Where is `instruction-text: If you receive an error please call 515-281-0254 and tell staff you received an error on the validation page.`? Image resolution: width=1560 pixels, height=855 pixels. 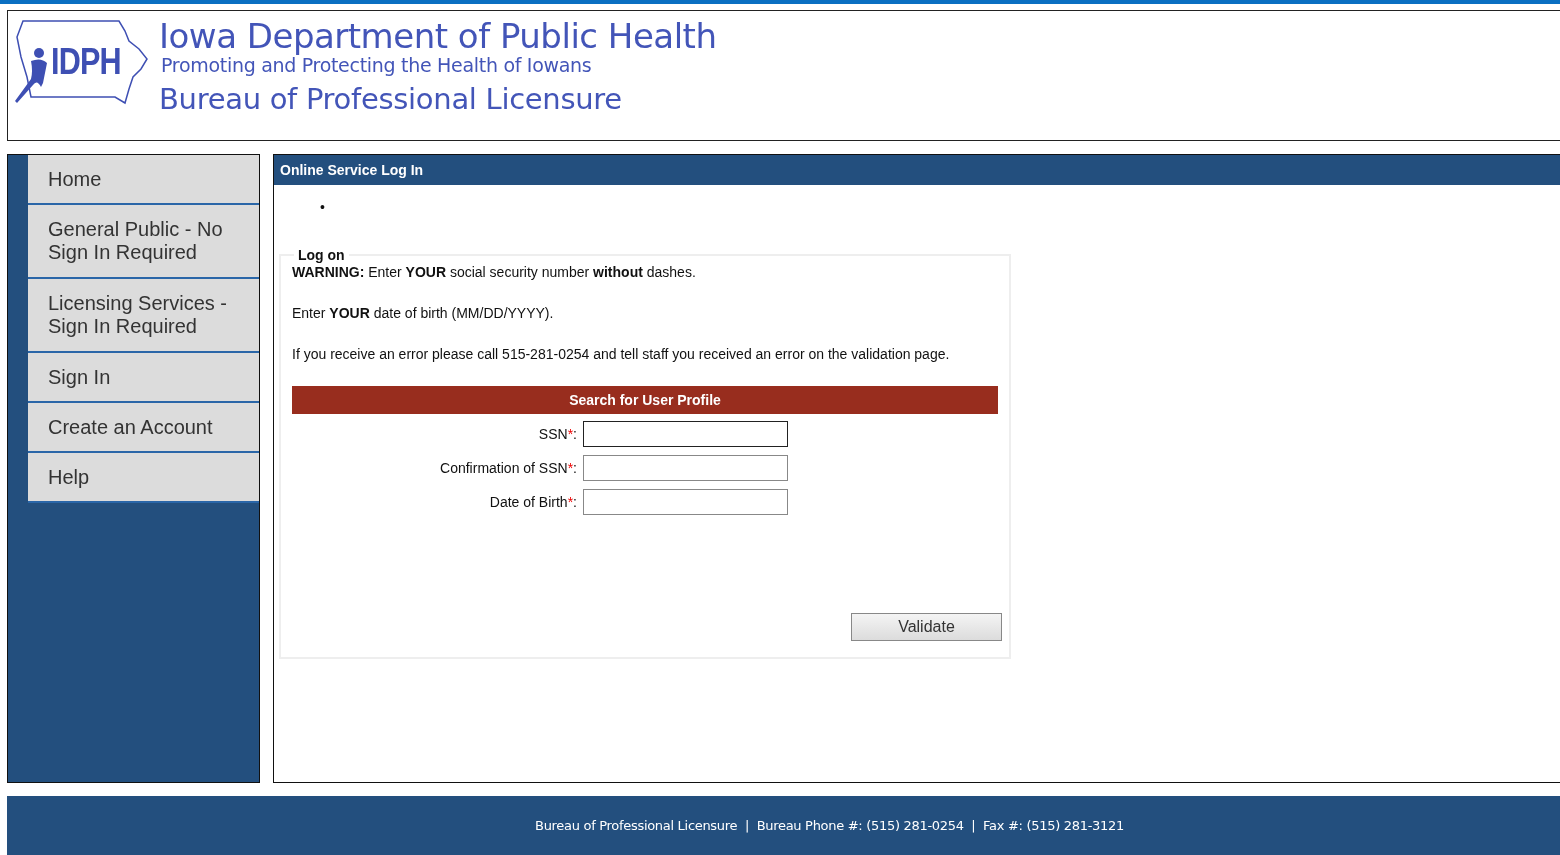 instruction-text: If you receive an error please call 515-281-0254 and tell staff you received an error on the validation page. is located at coordinates (621, 354).